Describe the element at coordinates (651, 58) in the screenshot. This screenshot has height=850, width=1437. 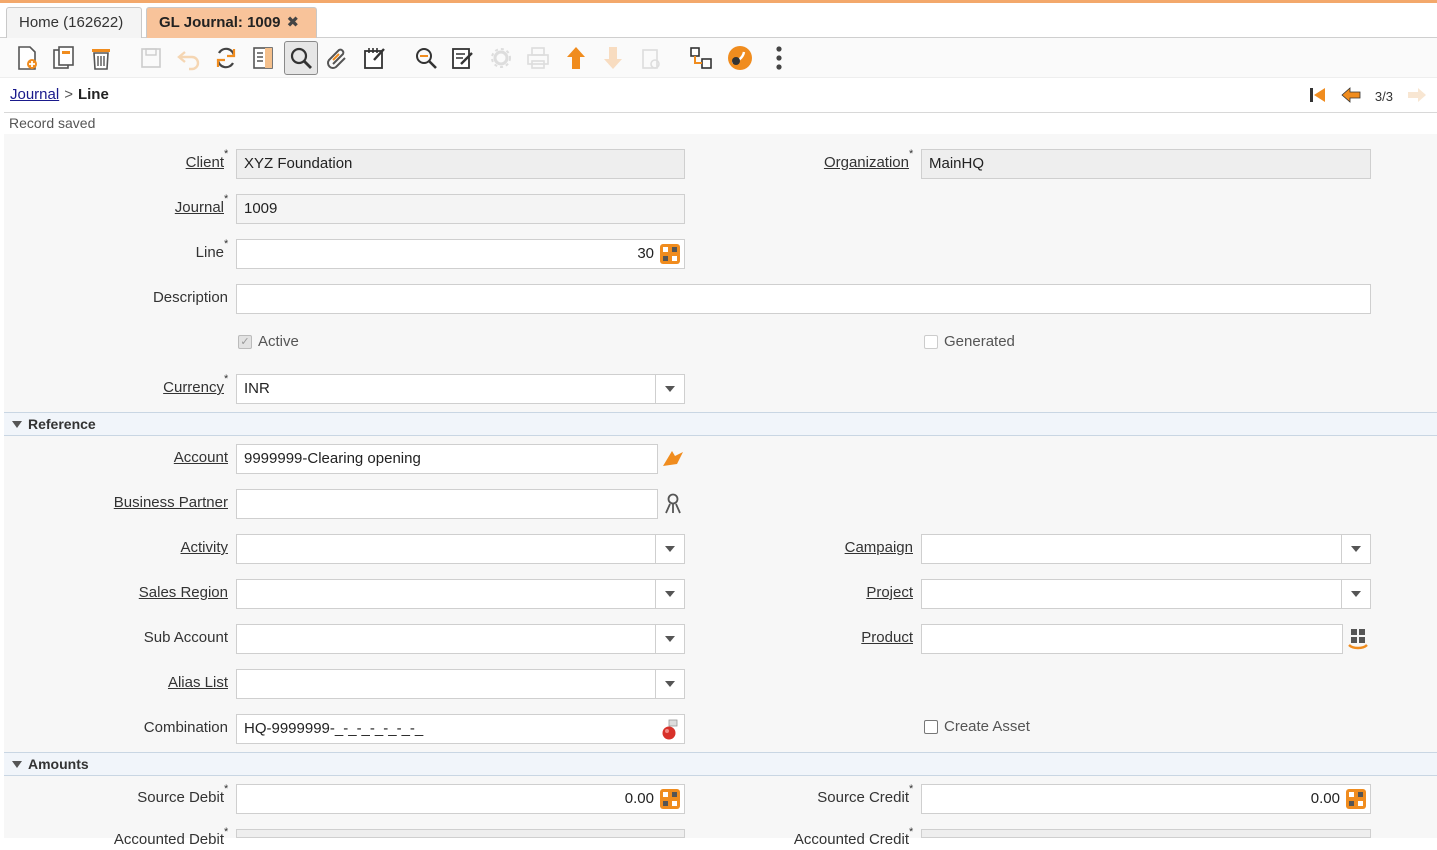
I see `archive-icon` at that location.